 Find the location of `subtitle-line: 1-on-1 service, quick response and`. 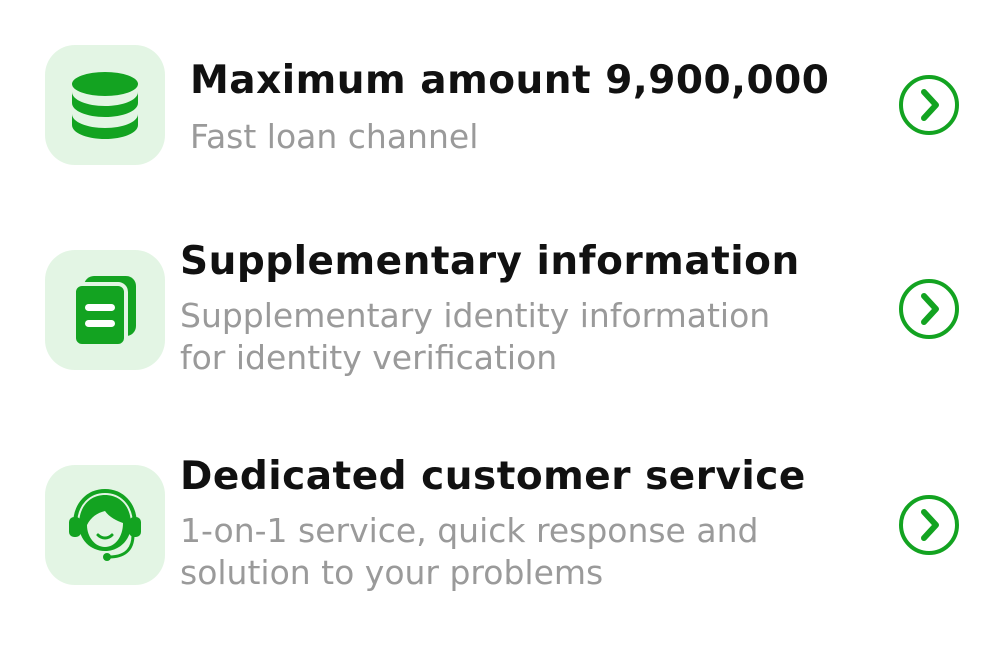

subtitle-line: 1-on-1 service, quick response and is located at coordinates (469, 530).